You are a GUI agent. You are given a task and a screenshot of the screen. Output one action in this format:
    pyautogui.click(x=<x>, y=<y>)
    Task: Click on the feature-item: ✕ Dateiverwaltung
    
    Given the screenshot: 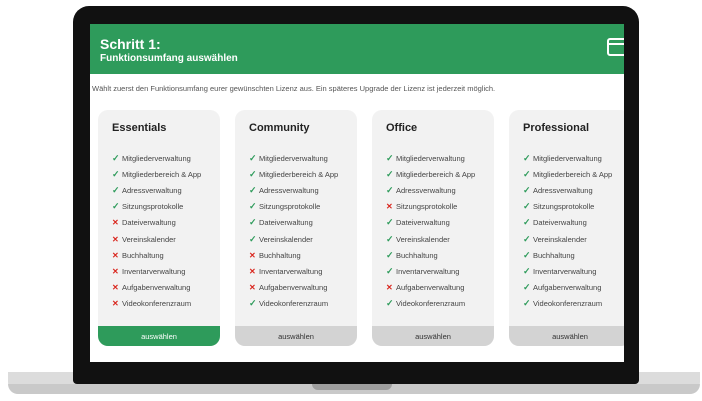 What is the action you would take?
    pyautogui.click(x=156, y=223)
    